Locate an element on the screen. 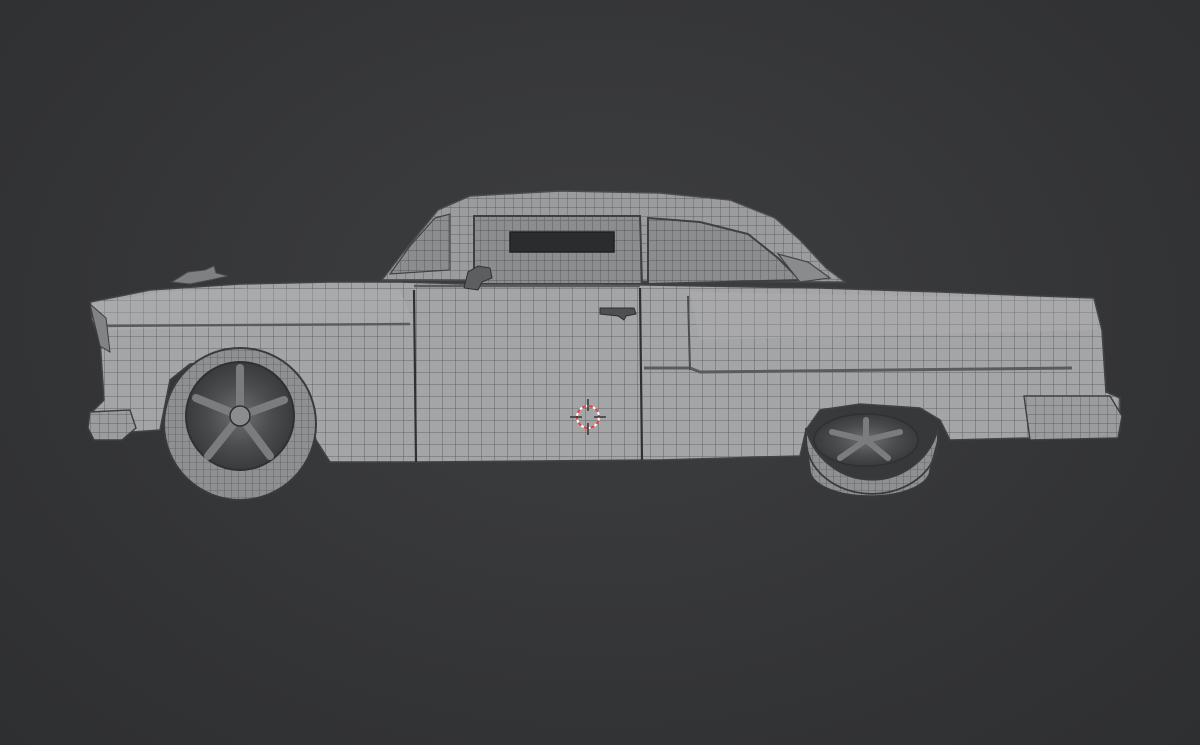 This screenshot has width=1200, height=745. front-bumper-mesh is located at coordinates (112, 425).